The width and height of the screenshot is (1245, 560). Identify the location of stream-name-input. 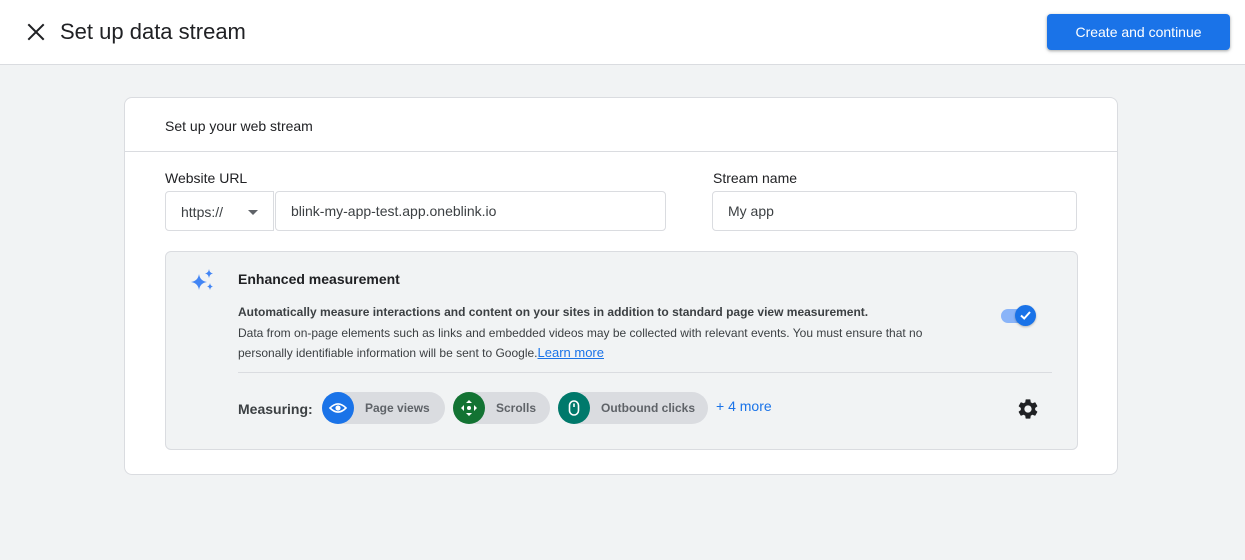
(894, 211).